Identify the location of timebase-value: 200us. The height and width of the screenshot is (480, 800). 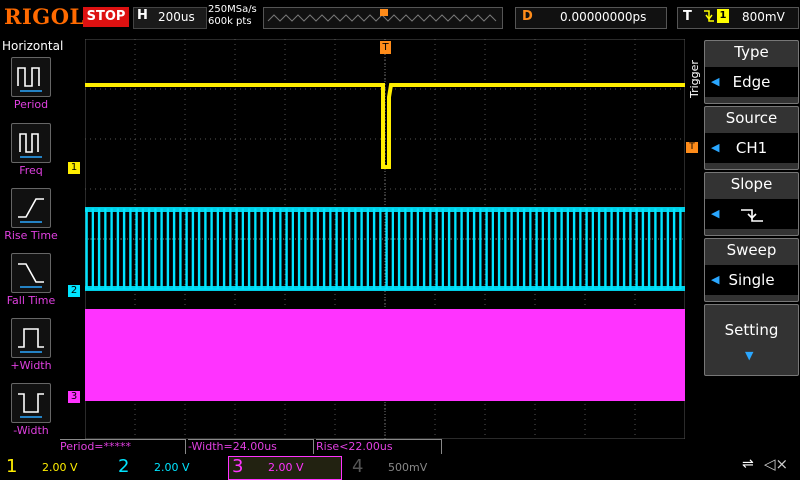
(176, 17).